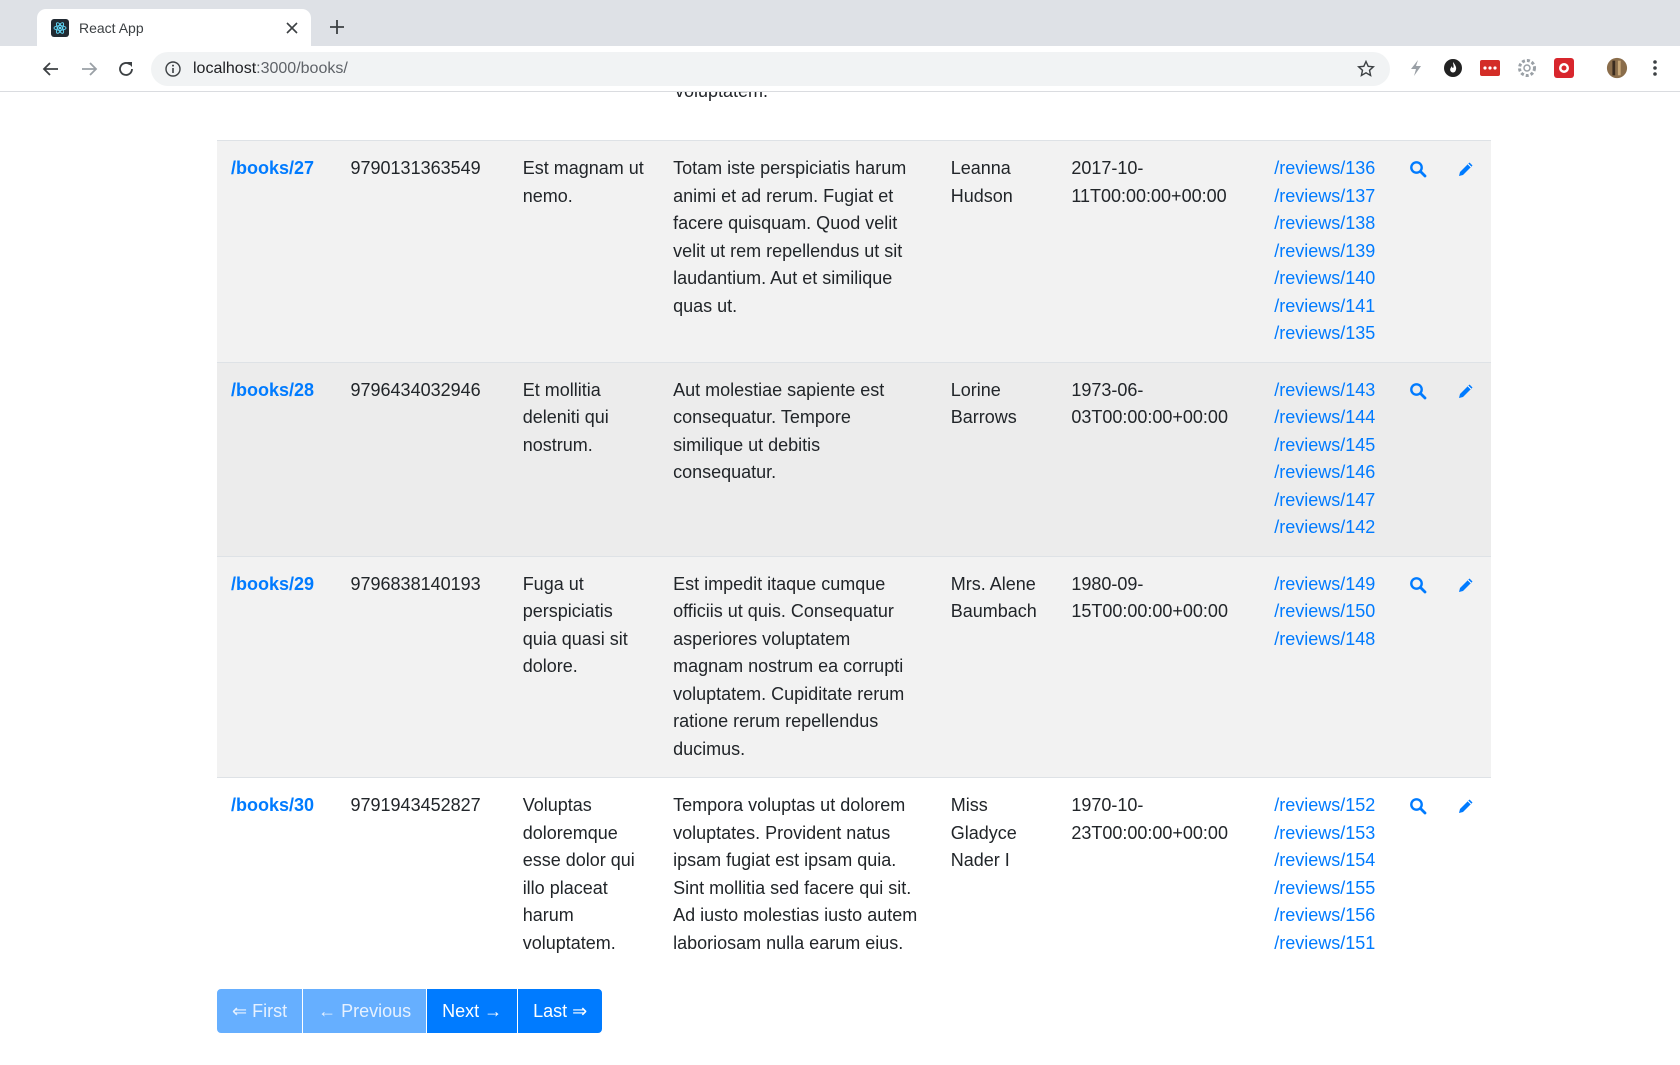  I want to click on browser-toolbar: localhost:3000/books/, so click(840, 69).